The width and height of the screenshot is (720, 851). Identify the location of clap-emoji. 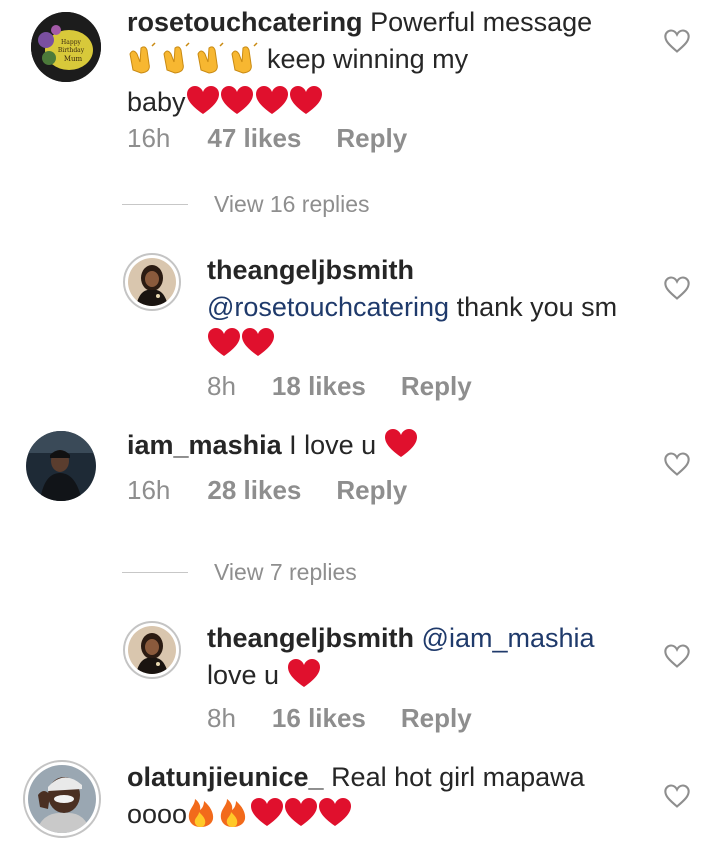
(193, 58).